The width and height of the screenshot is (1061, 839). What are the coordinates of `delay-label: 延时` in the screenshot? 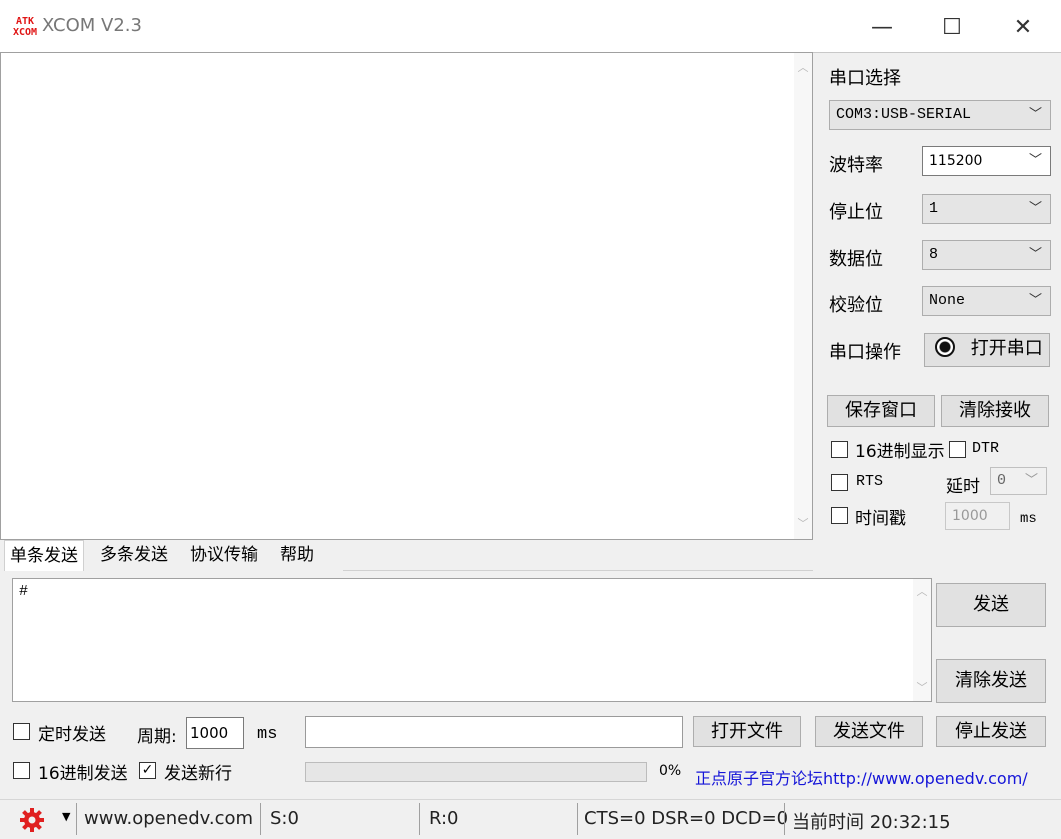 It's located at (963, 487).